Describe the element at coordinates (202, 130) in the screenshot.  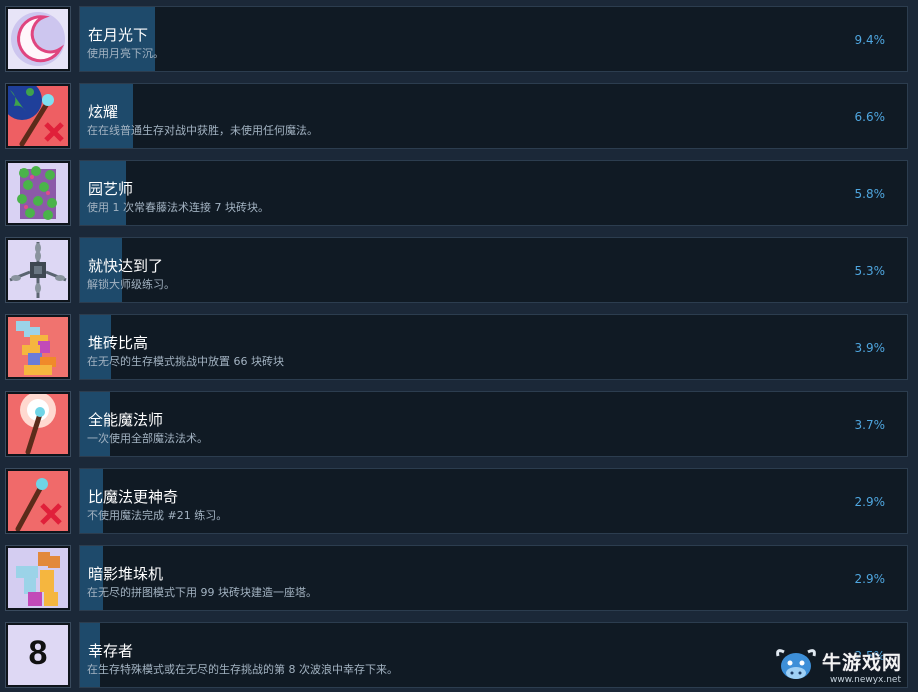
I see `achievement-description: 在在线普通生存对战中获胜，未使用任何魔法。` at that location.